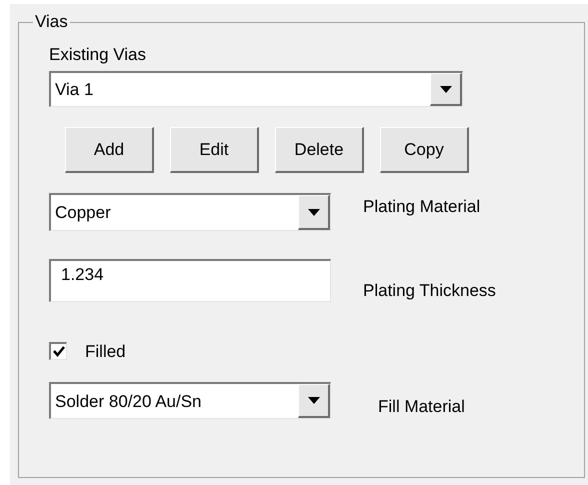 The width and height of the screenshot is (588, 485). Describe the element at coordinates (109, 150) in the screenshot. I see `action-button: Add` at that location.